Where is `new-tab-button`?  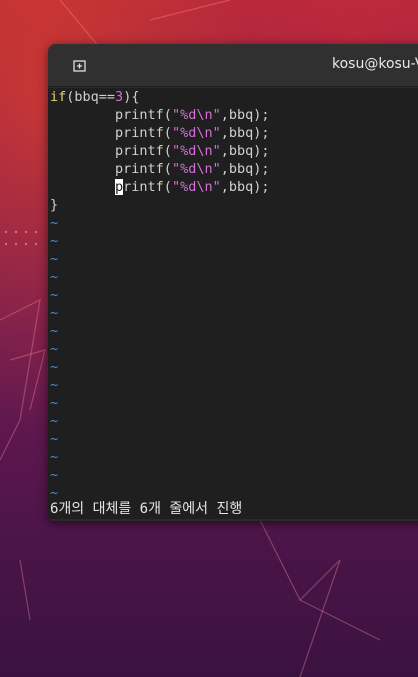 new-tab-button is located at coordinates (80, 66).